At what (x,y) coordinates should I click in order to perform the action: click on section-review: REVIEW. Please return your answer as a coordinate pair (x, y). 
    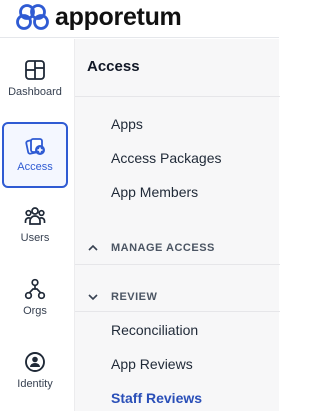
    Looking at the image, I should click on (122, 297).